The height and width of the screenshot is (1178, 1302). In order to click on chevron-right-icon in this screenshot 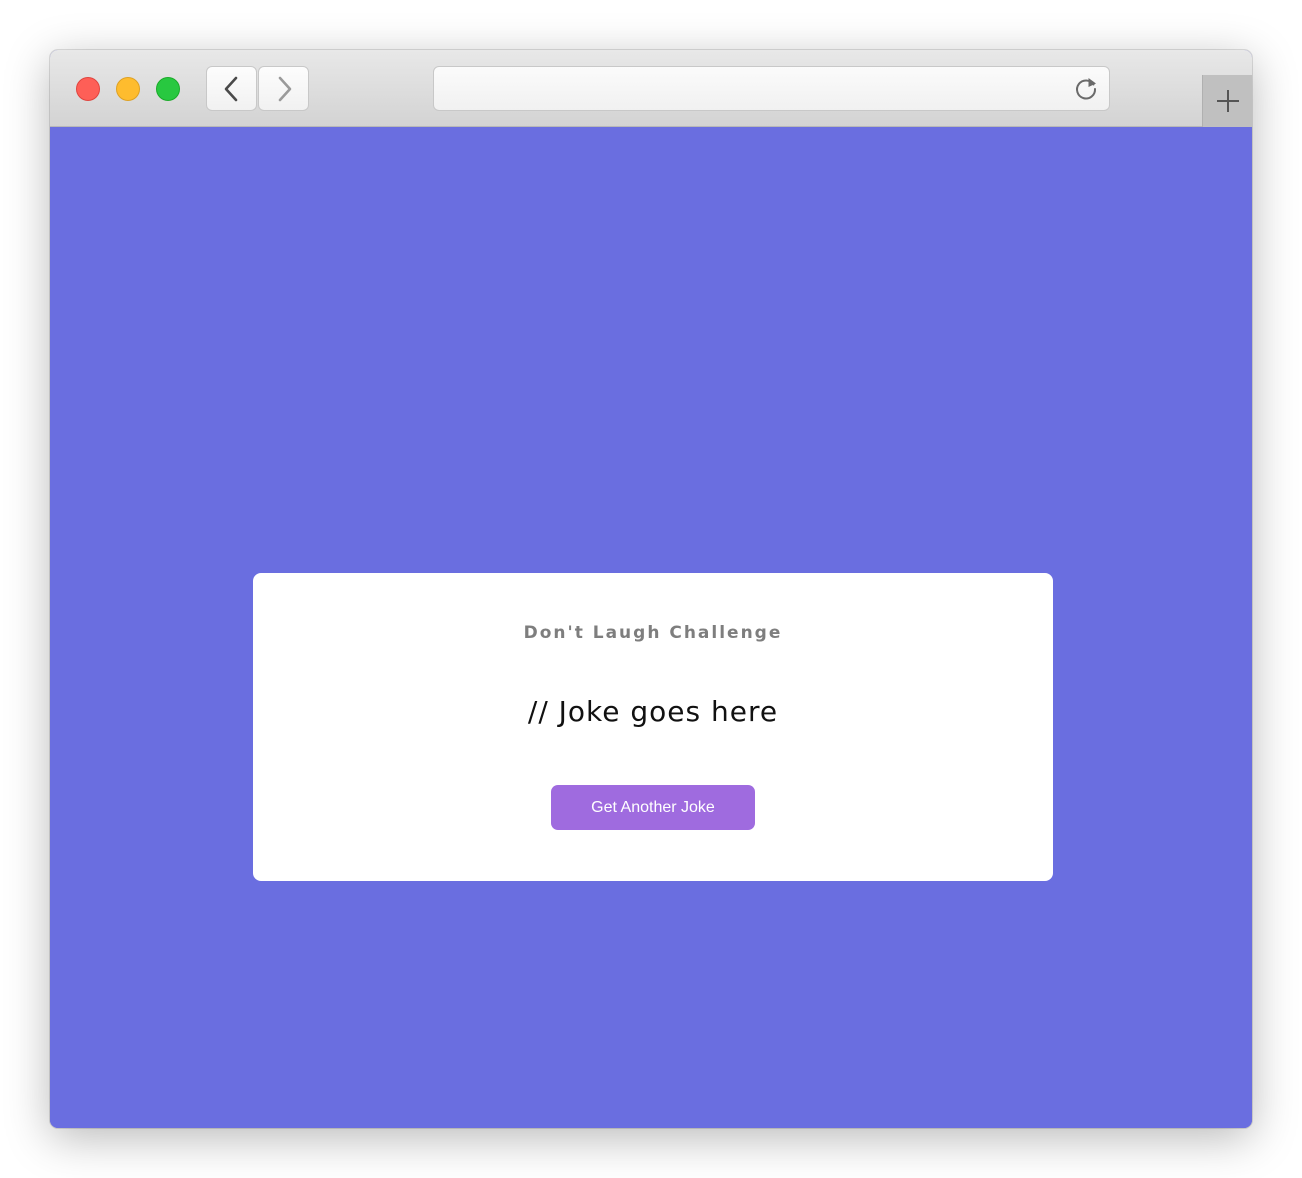, I will do `click(284, 88)`.